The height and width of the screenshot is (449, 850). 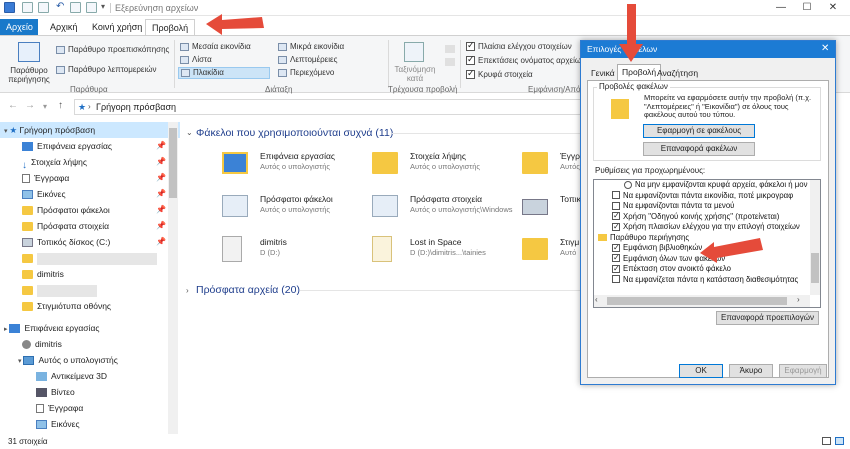 What do you see at coordinates (631, 33) in the screenshot?
I see `arrow-to-dialog-view-tab` at bounding box center [631, 33].